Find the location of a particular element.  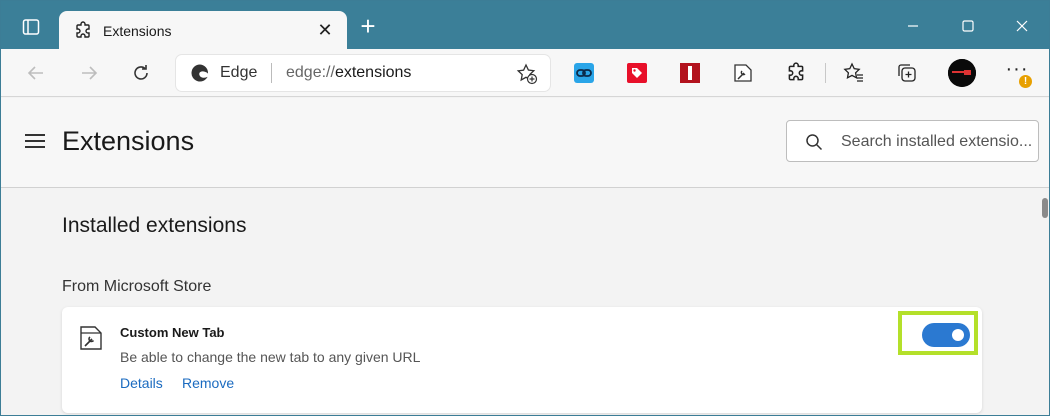

tab-actions-button is located at coordinates (31, 27).